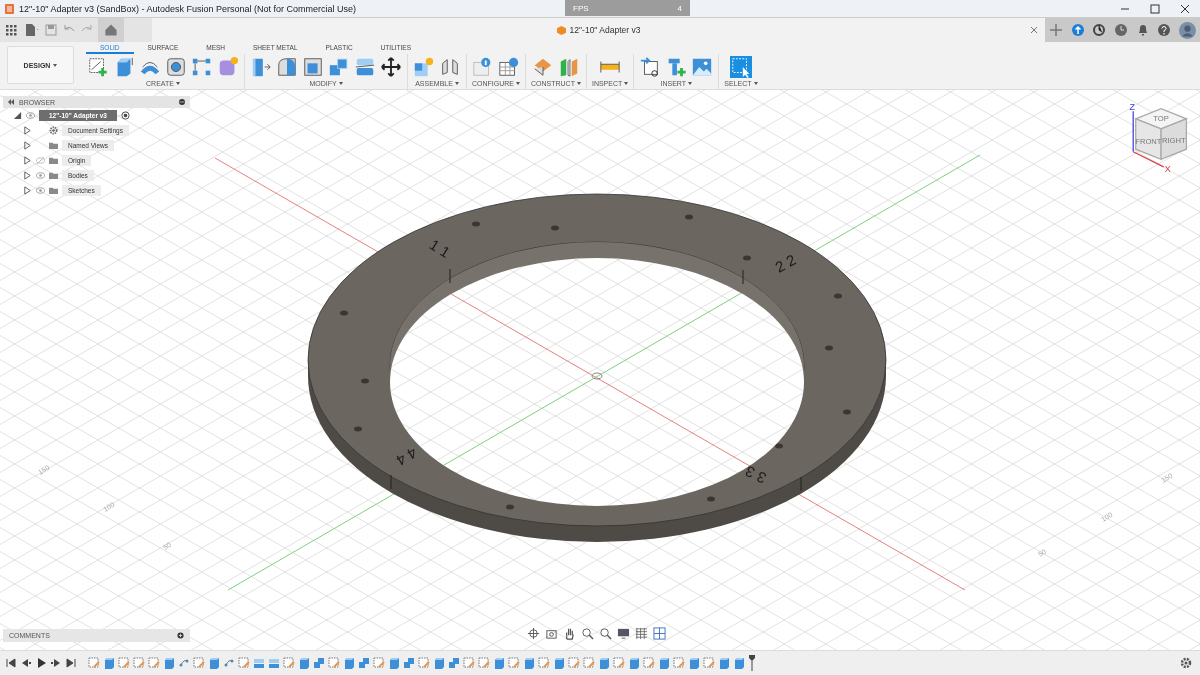 This screenshot has width=1200, height=675. What do you see at coordinates (1164, 30) in the screenshot?
I see `help-icon` at bounding box center [1164, 30].